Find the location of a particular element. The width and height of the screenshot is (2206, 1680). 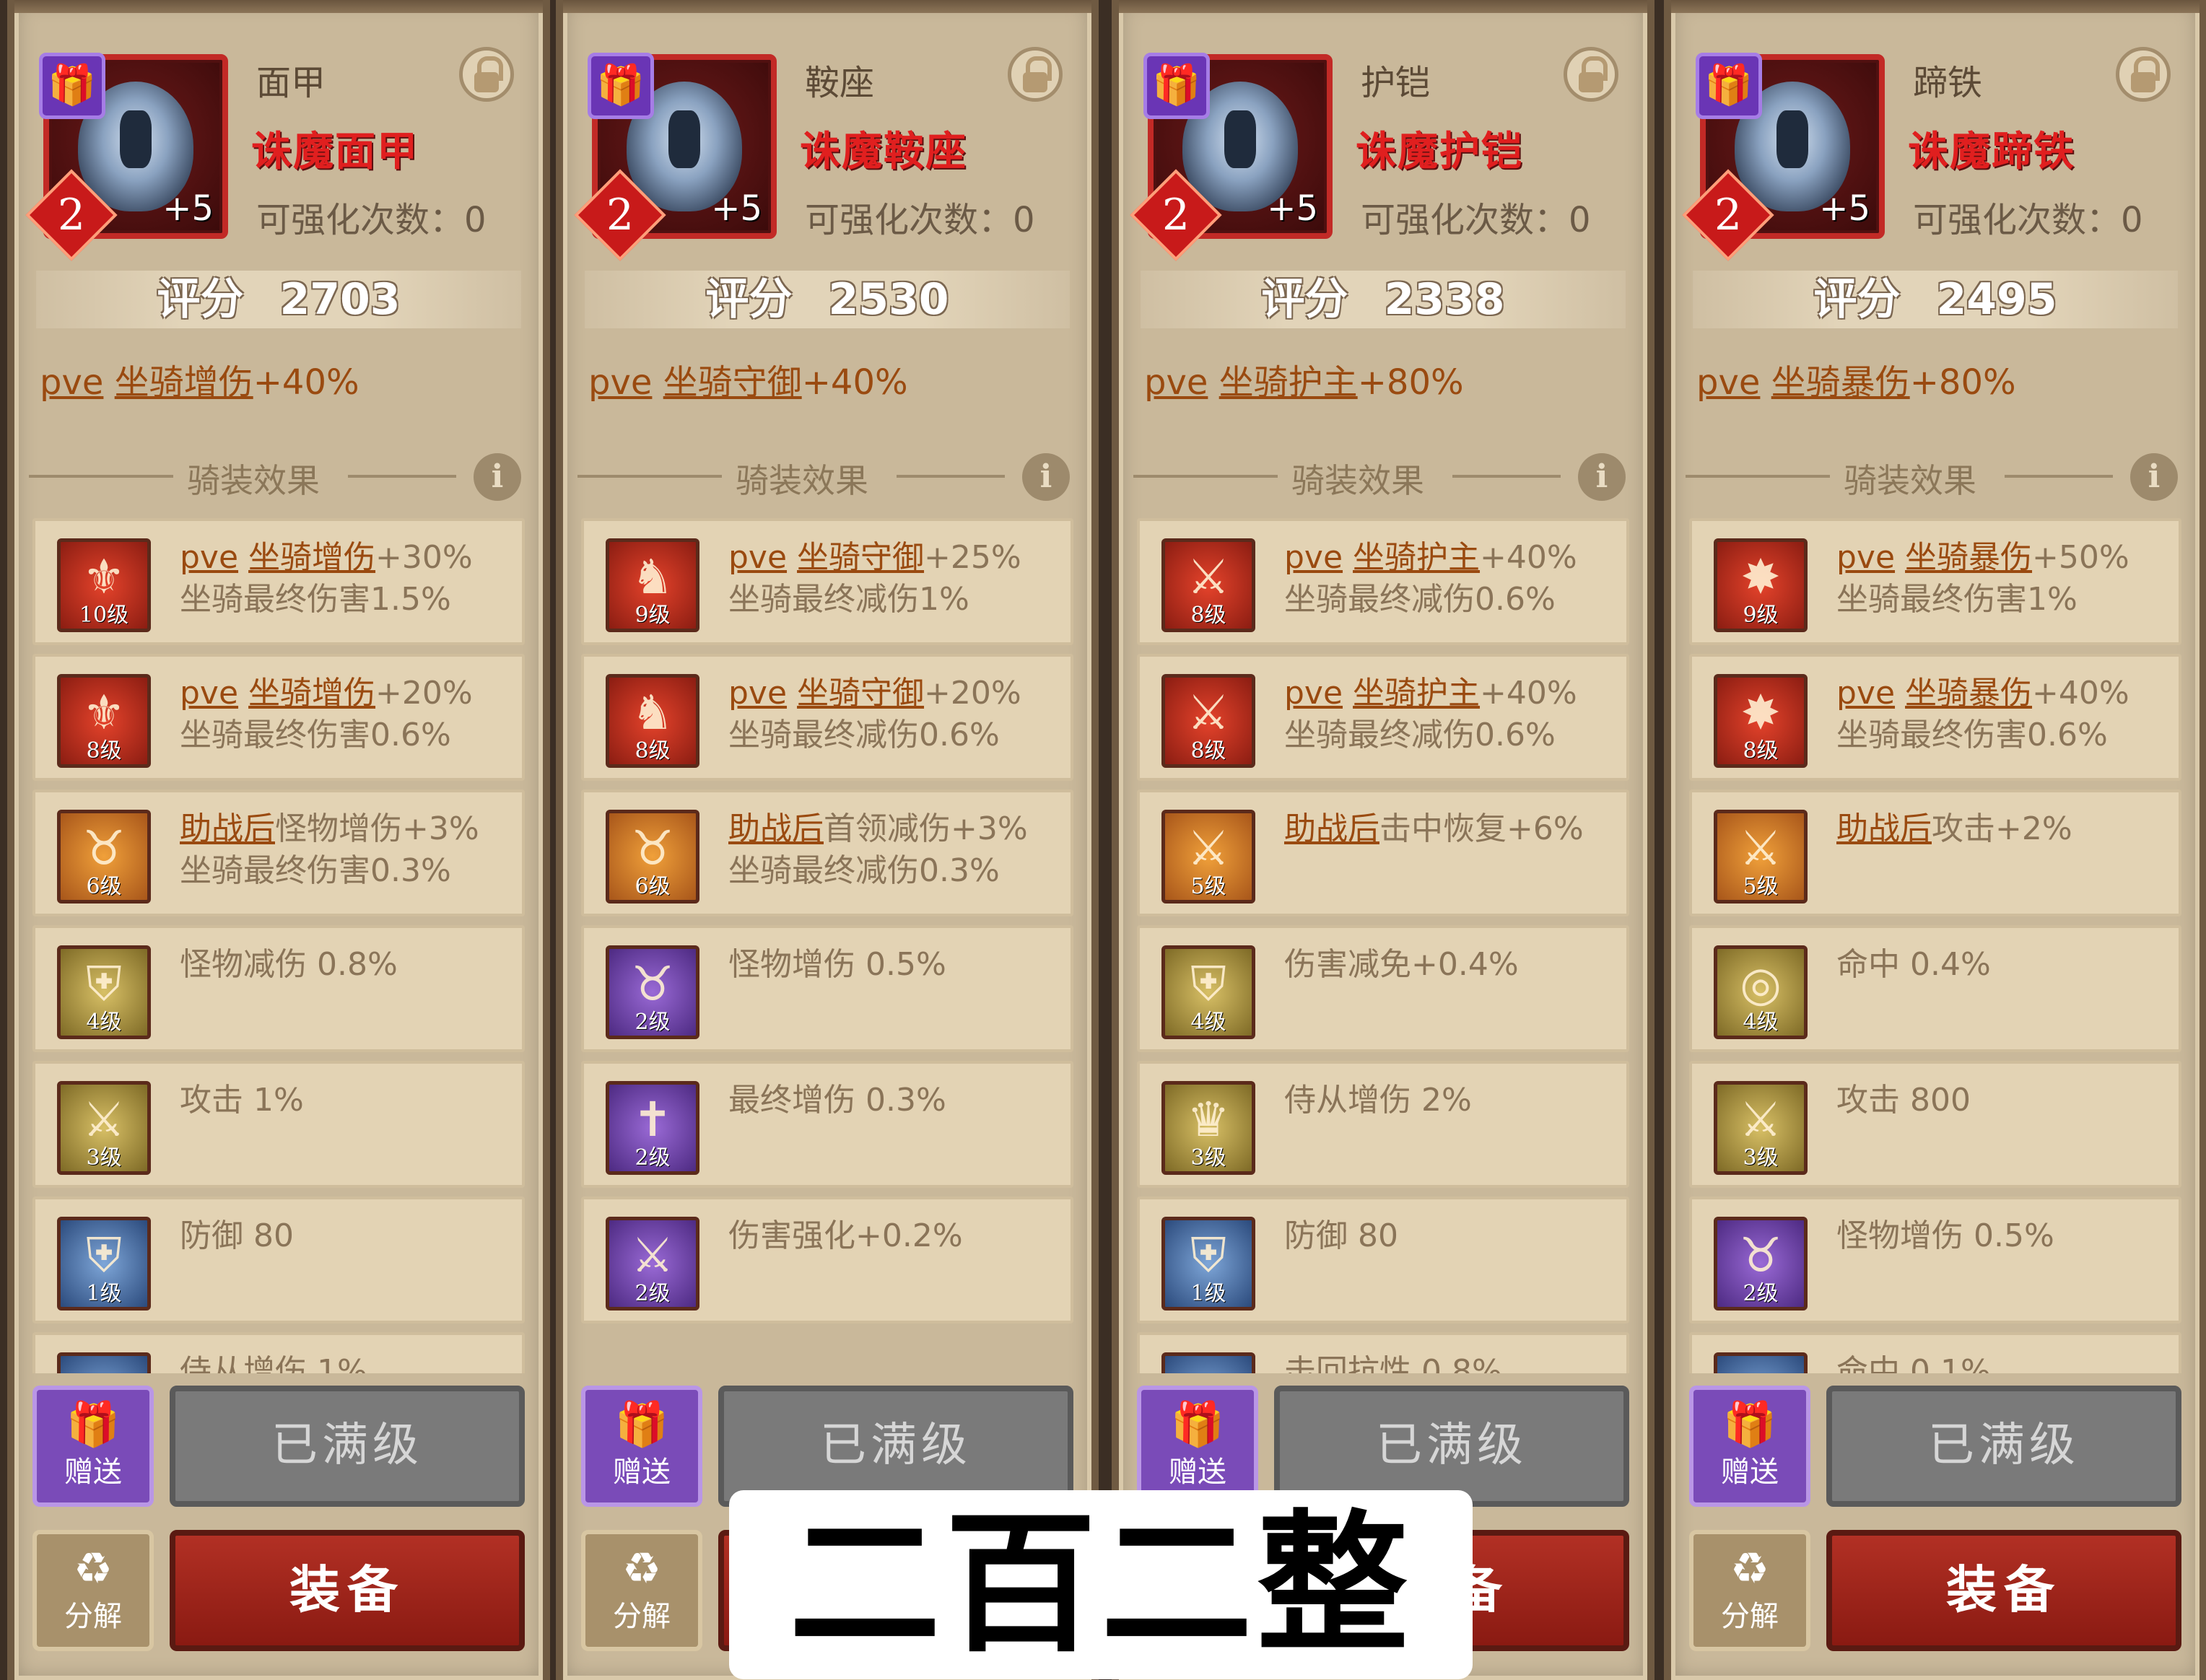

effect-text: 侍从增伤 2% is located at coordinates (1451, 1100).